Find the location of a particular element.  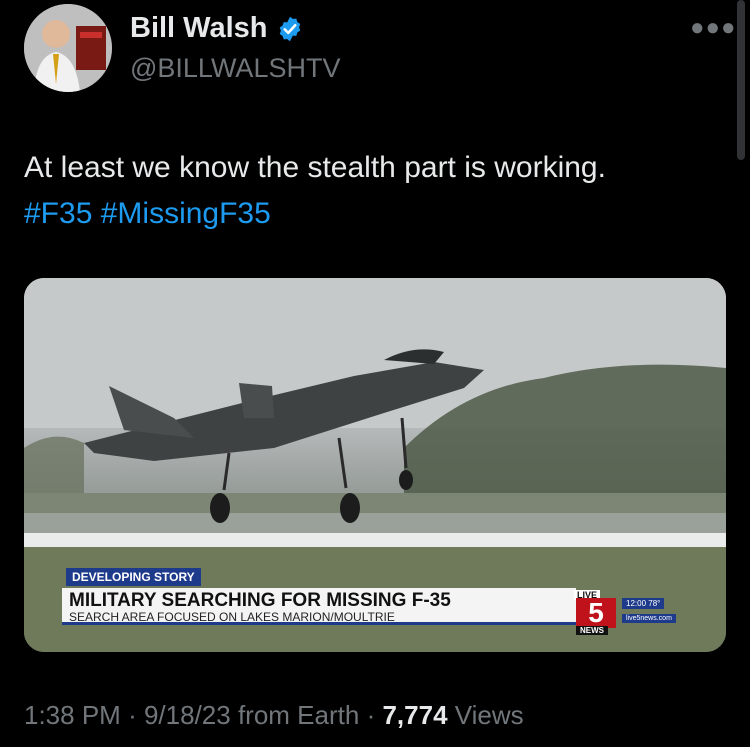

time-temp: 12:00 78° is located at coordinates (643, 603).